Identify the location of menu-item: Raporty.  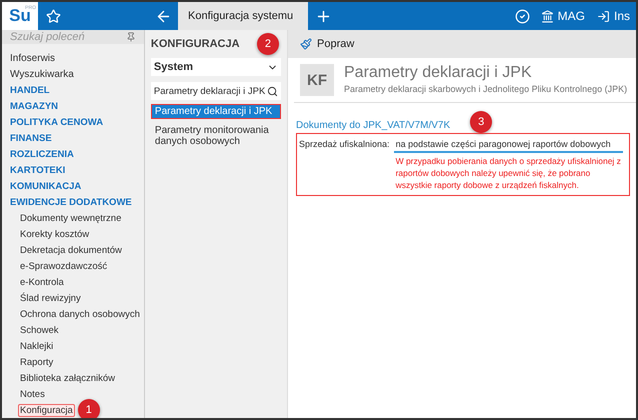
(37, 362).